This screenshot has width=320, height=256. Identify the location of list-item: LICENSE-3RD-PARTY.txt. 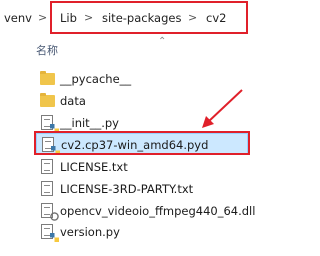
(140, 189).